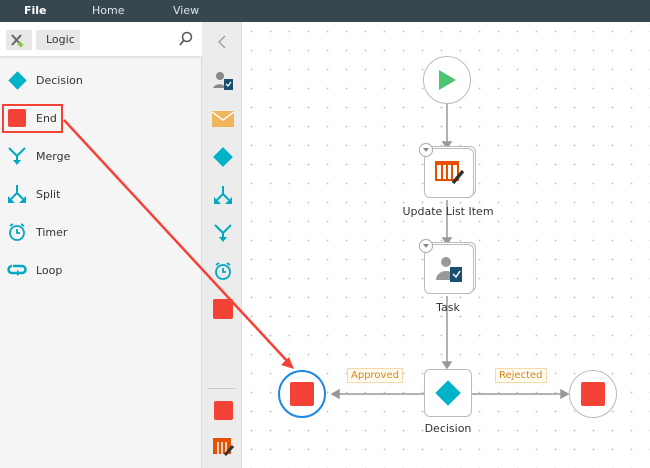 This screenshot has width=650, height=468. Describe the element at coordinates (108, 10) in the screenshot. I see `menu-home: Home` at that location.